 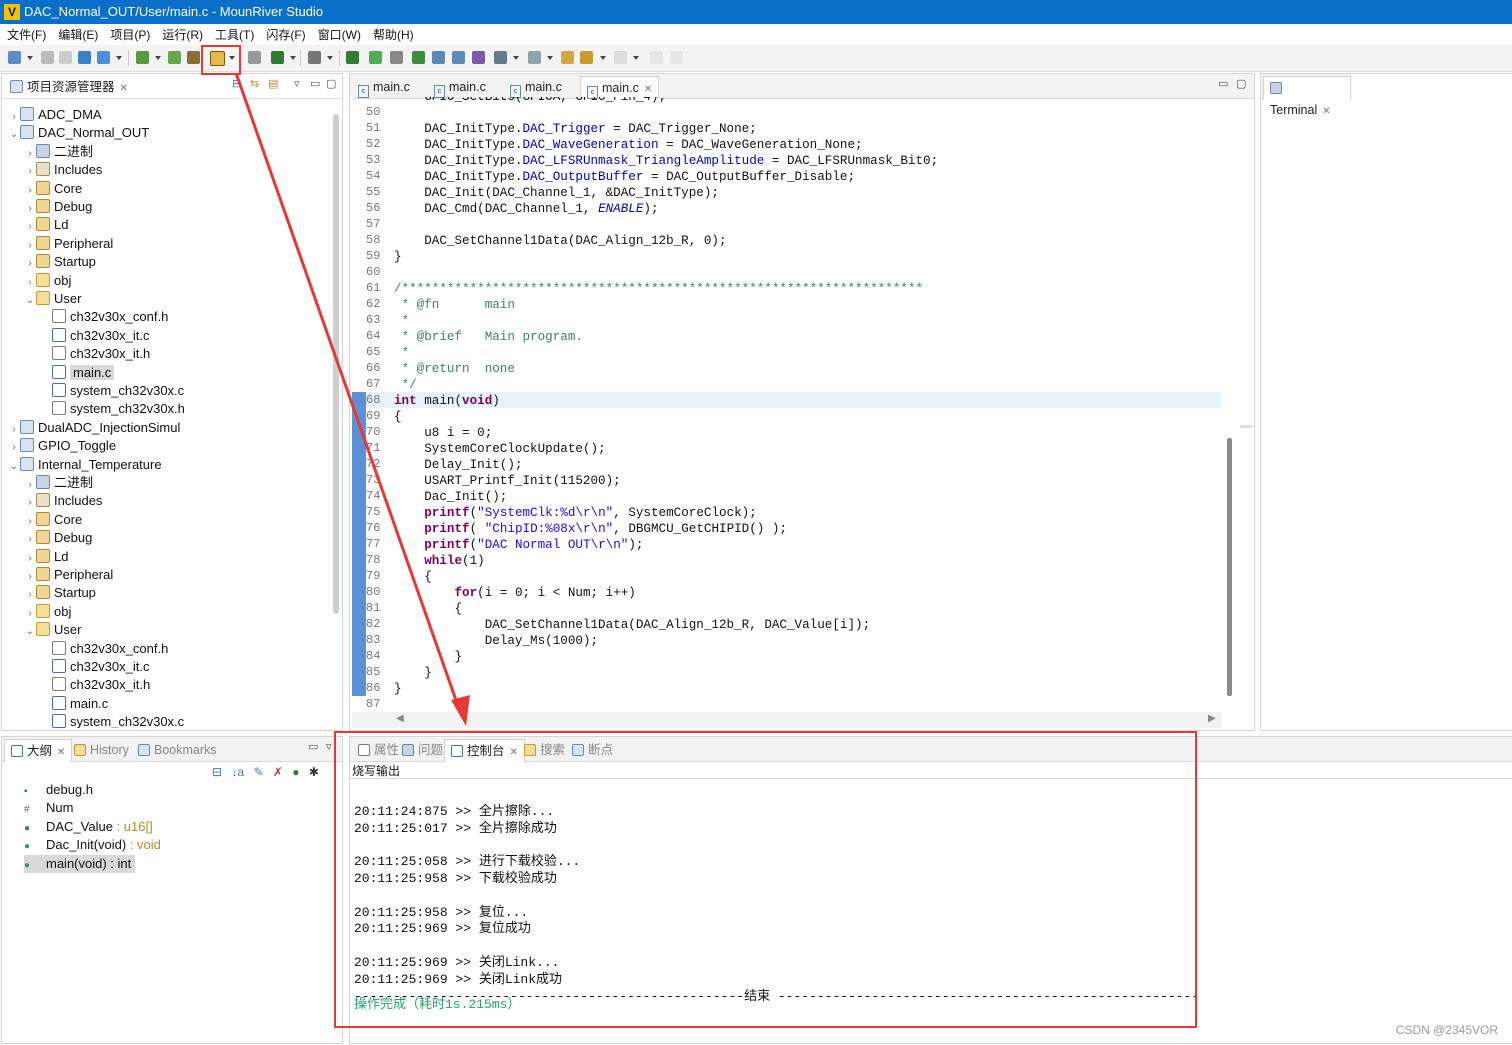 What do you see at coordinates (1446, 1030) in the screenshot?
I see `watermark: CSDN @2345VOR` at bounding box center [1446, 1030].